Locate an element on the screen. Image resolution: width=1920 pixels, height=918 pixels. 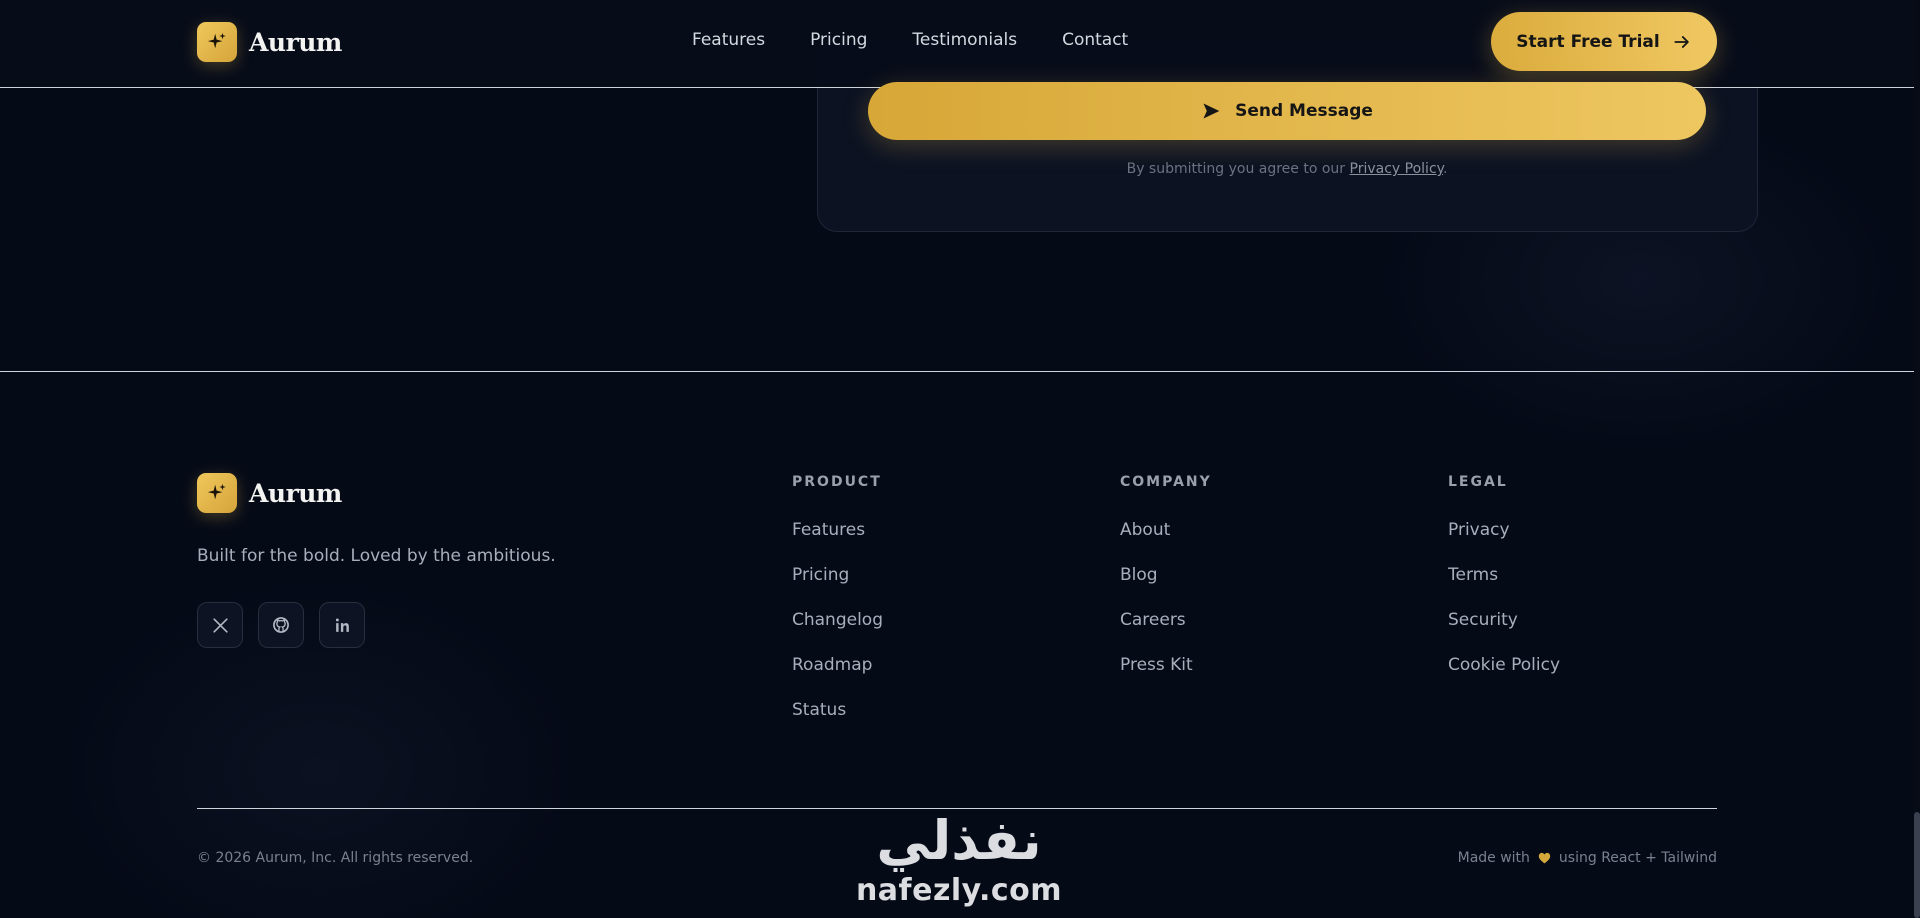
column-title: COMPANY is located at coordinates (1166, 482).